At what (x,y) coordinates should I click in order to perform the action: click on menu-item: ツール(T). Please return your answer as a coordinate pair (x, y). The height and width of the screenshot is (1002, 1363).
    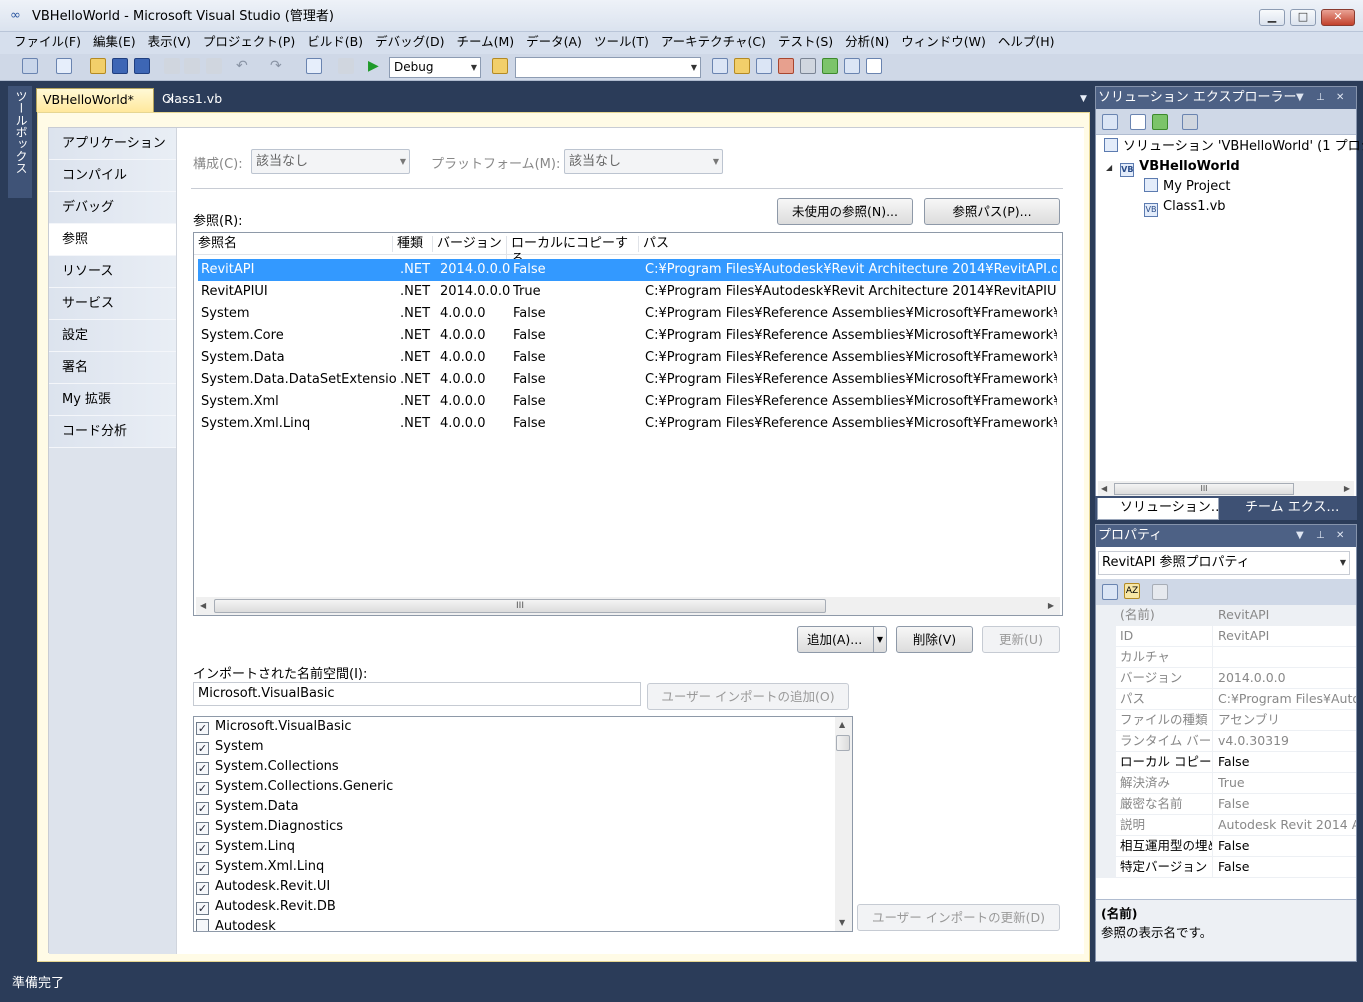
    Looking at the image, I should click on (621, 43).